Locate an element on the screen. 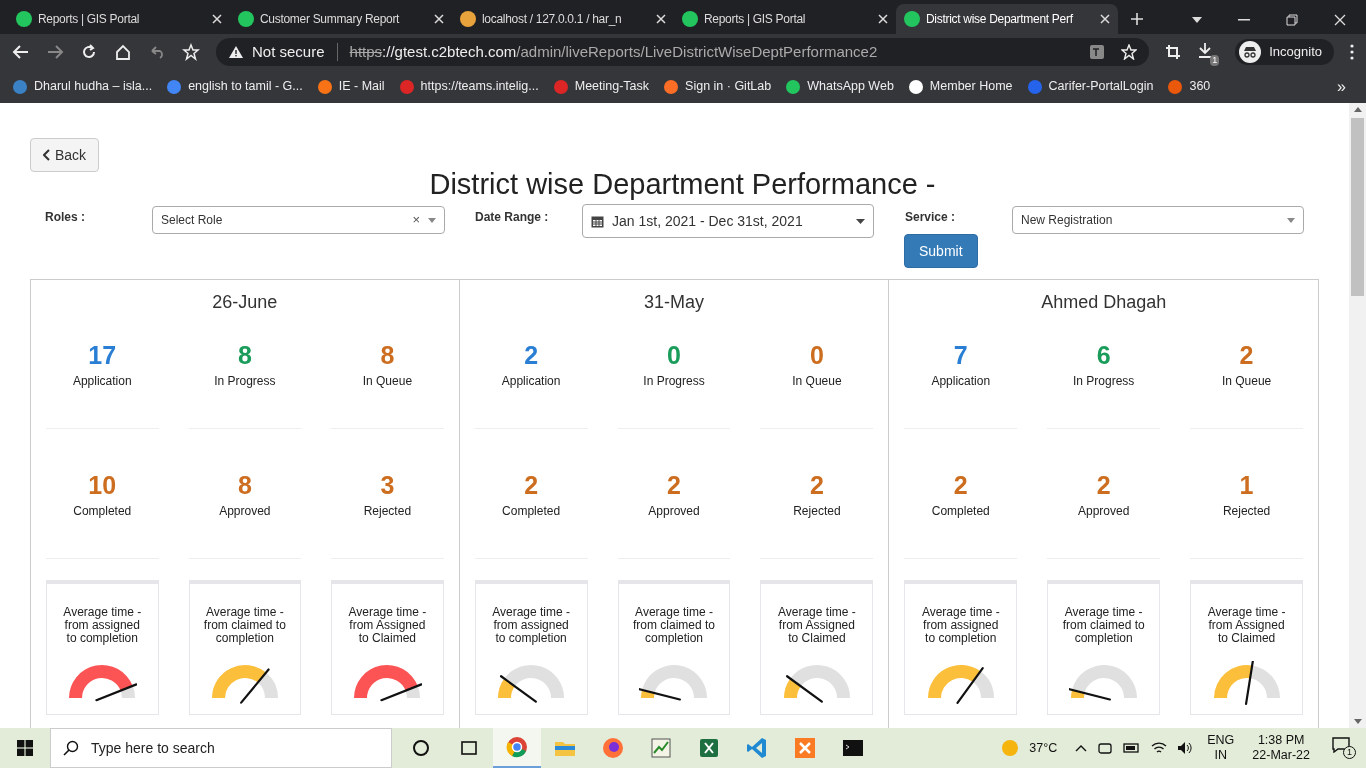 Image resolution: width=1366 pixels, height=768 pixels. select-field: Jan 1st, 2021 - Dec 31st, 2021 is located at coordinates (728, 221).